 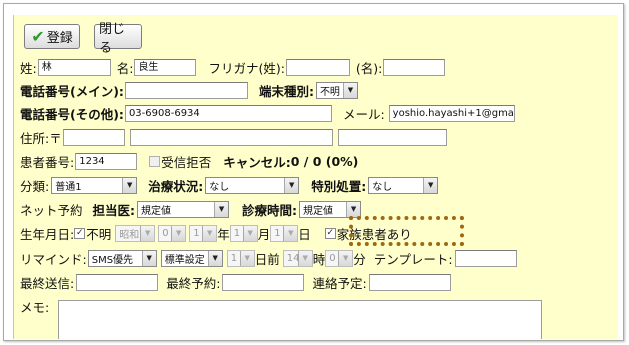 I want to click on day-select: 1 ▼, so click(x=284, y=233).